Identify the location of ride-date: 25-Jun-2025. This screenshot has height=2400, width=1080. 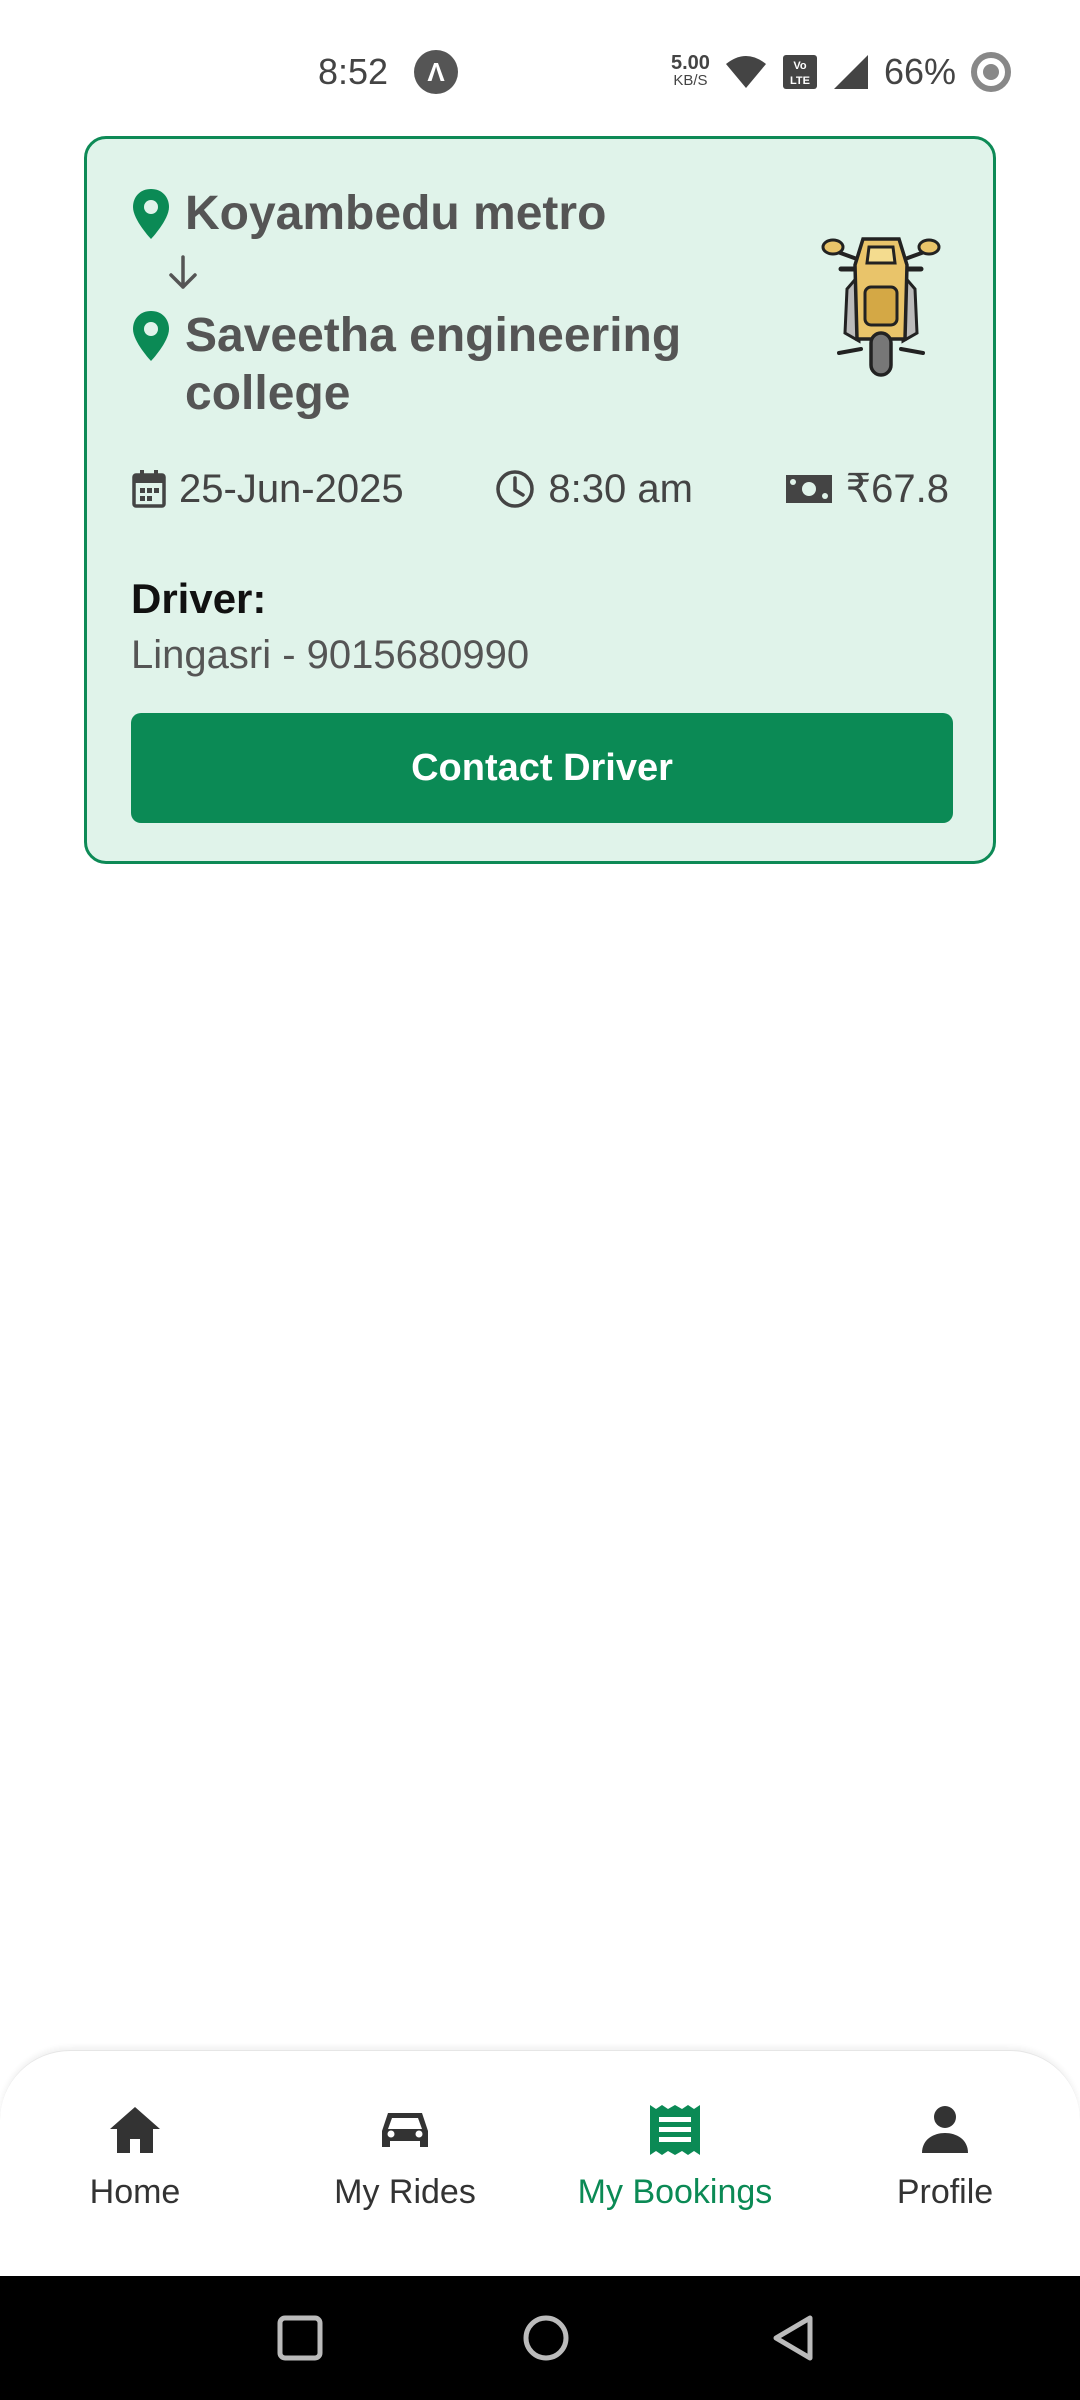
(267, 489).